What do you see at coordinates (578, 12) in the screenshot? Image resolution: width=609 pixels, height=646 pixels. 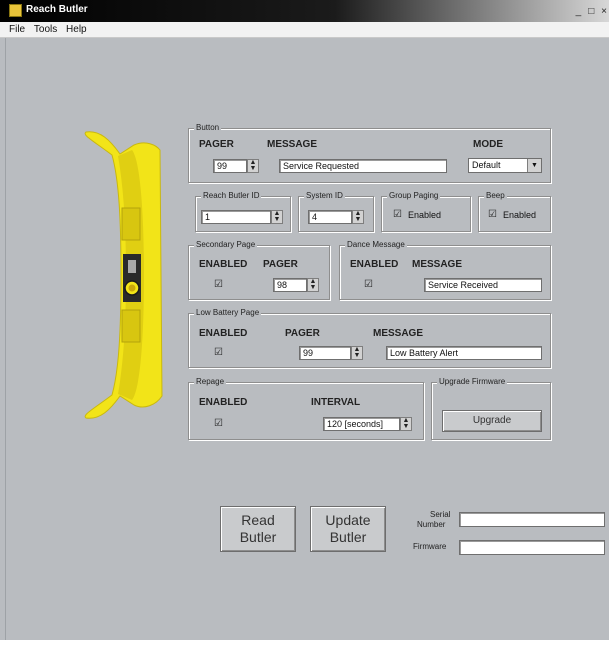 I see `minimize-button: _` at bounding box center [578, 12].